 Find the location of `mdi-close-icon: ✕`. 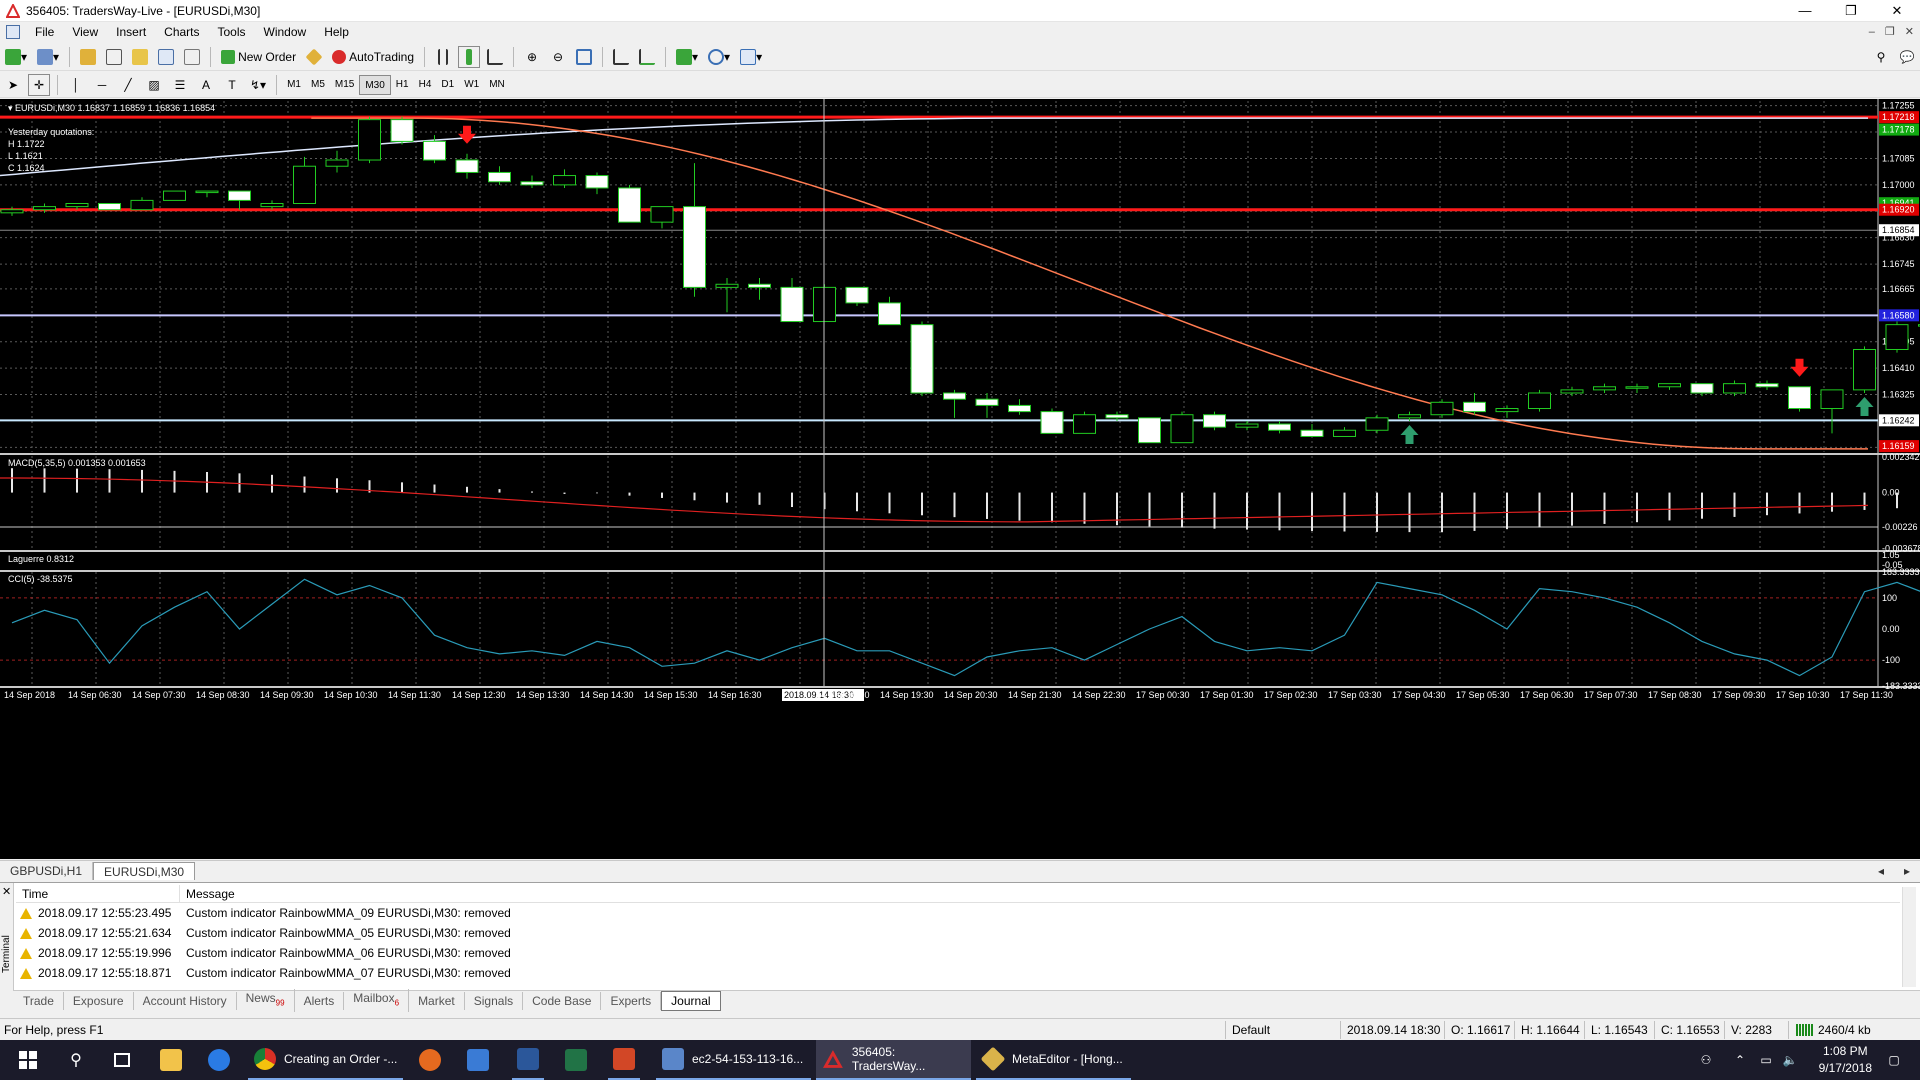

mdi-close-icon: ✕ is located at coordinates (1909, 32).